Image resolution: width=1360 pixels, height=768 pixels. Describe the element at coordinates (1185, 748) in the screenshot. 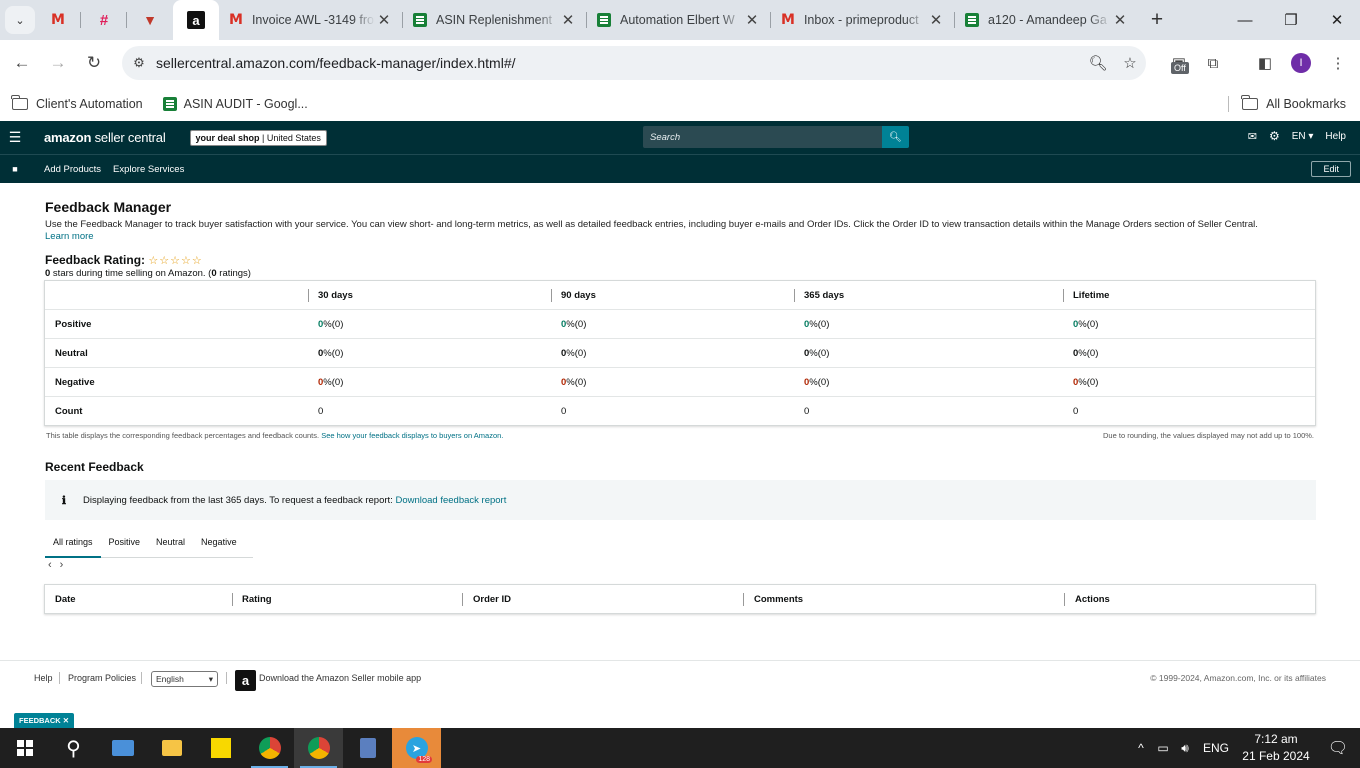

I see `volume-icon: 🔊︎` at that location.